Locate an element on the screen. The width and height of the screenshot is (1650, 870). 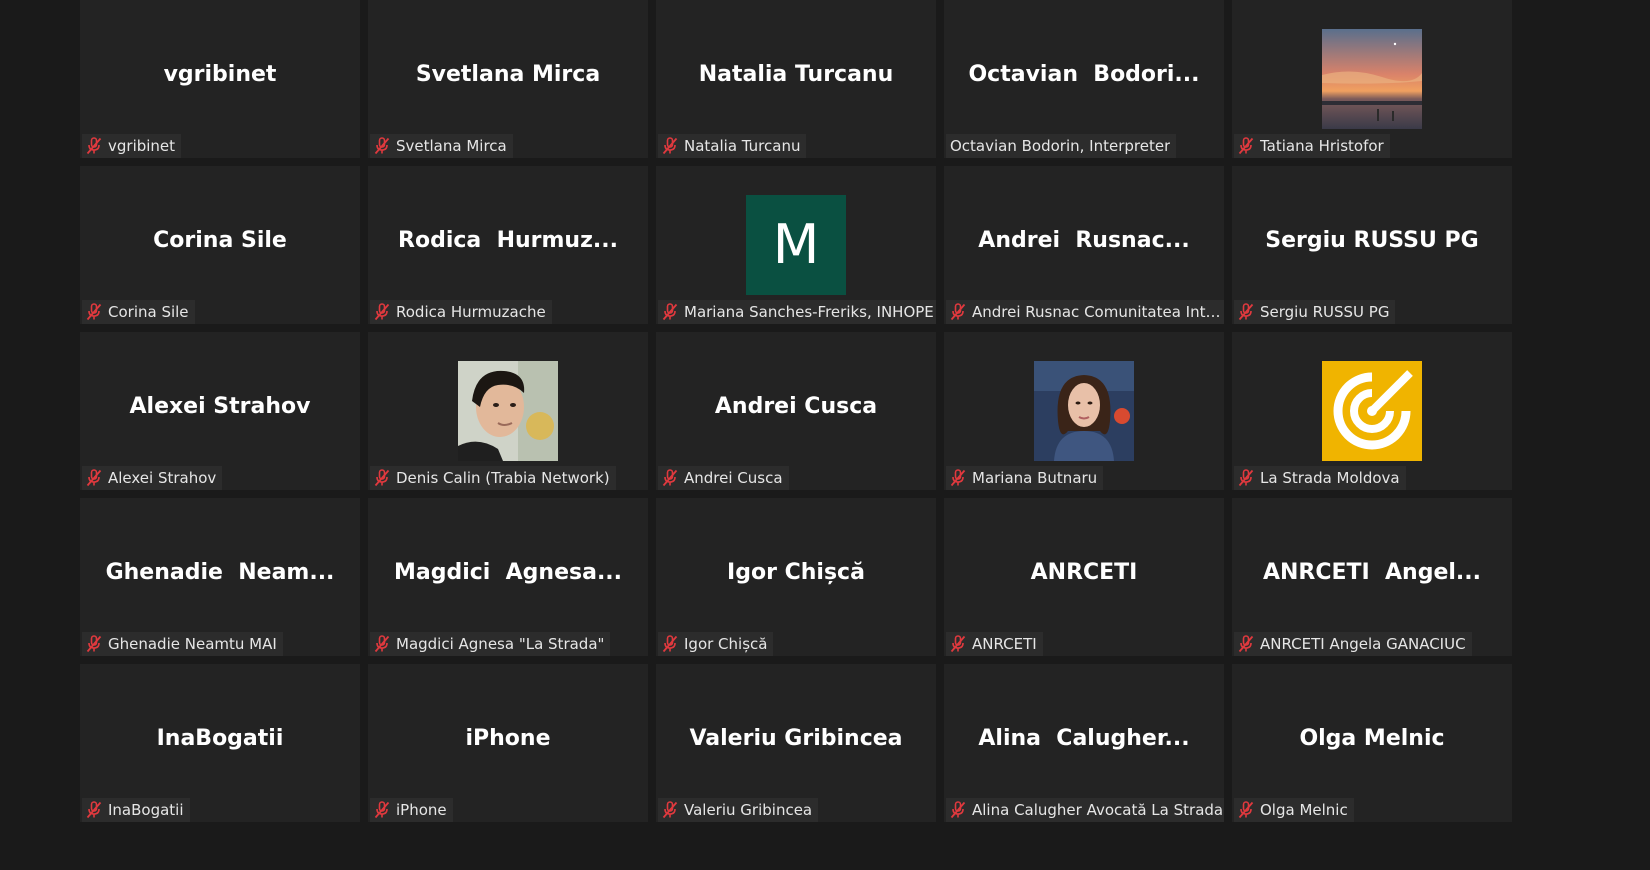
participant-name-label: Valeriu Gribincea is located at coordinates (738, 810).